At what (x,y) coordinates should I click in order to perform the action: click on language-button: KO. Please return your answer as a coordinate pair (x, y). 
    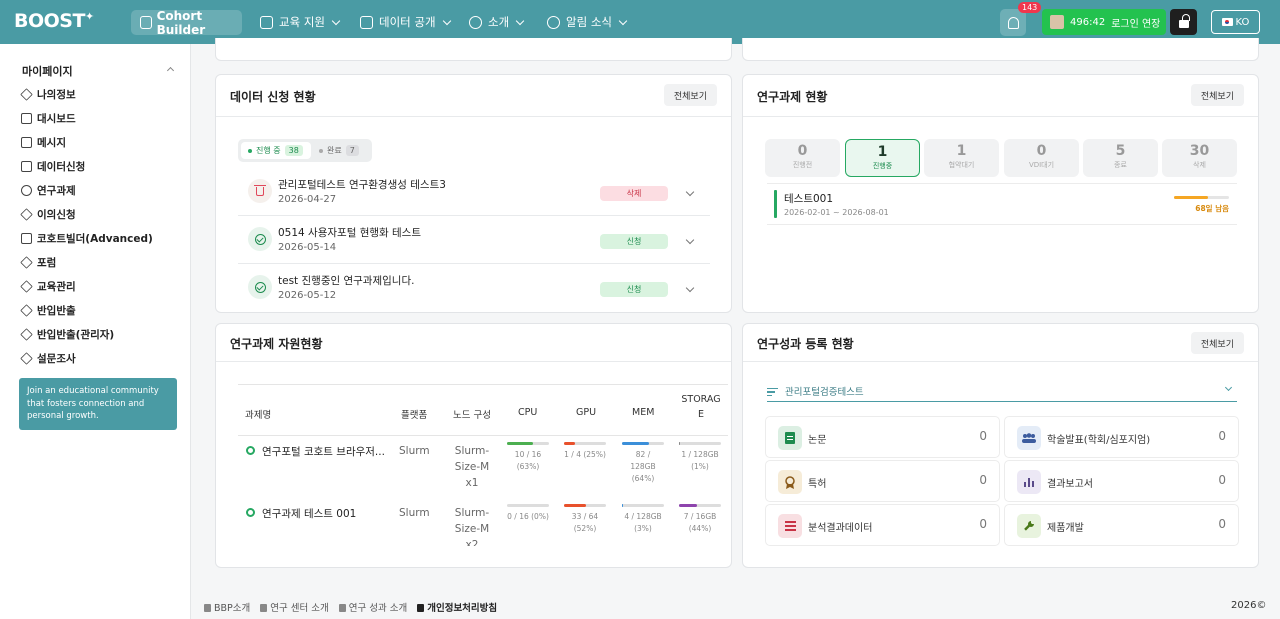
    Looking at the image, I should click on (1235, 22).